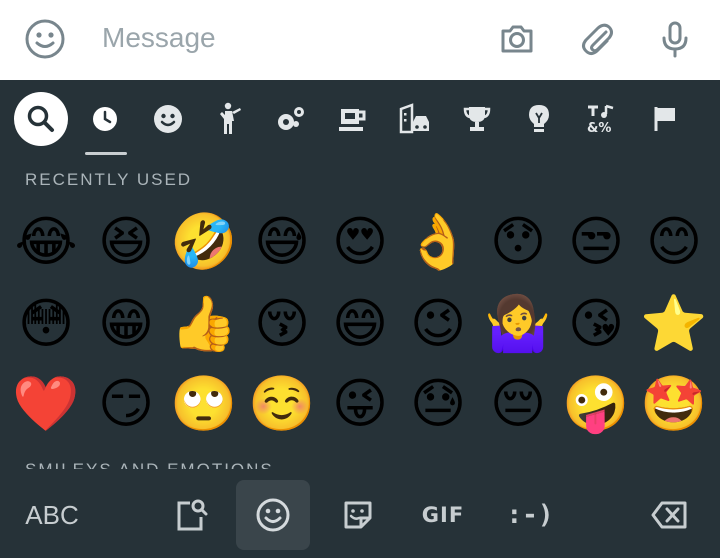  What do you see at coordinates (517, 324) in the screenshot?
I see `emoji-item: 🤷‍♀️` at bounding box center [517, 324].